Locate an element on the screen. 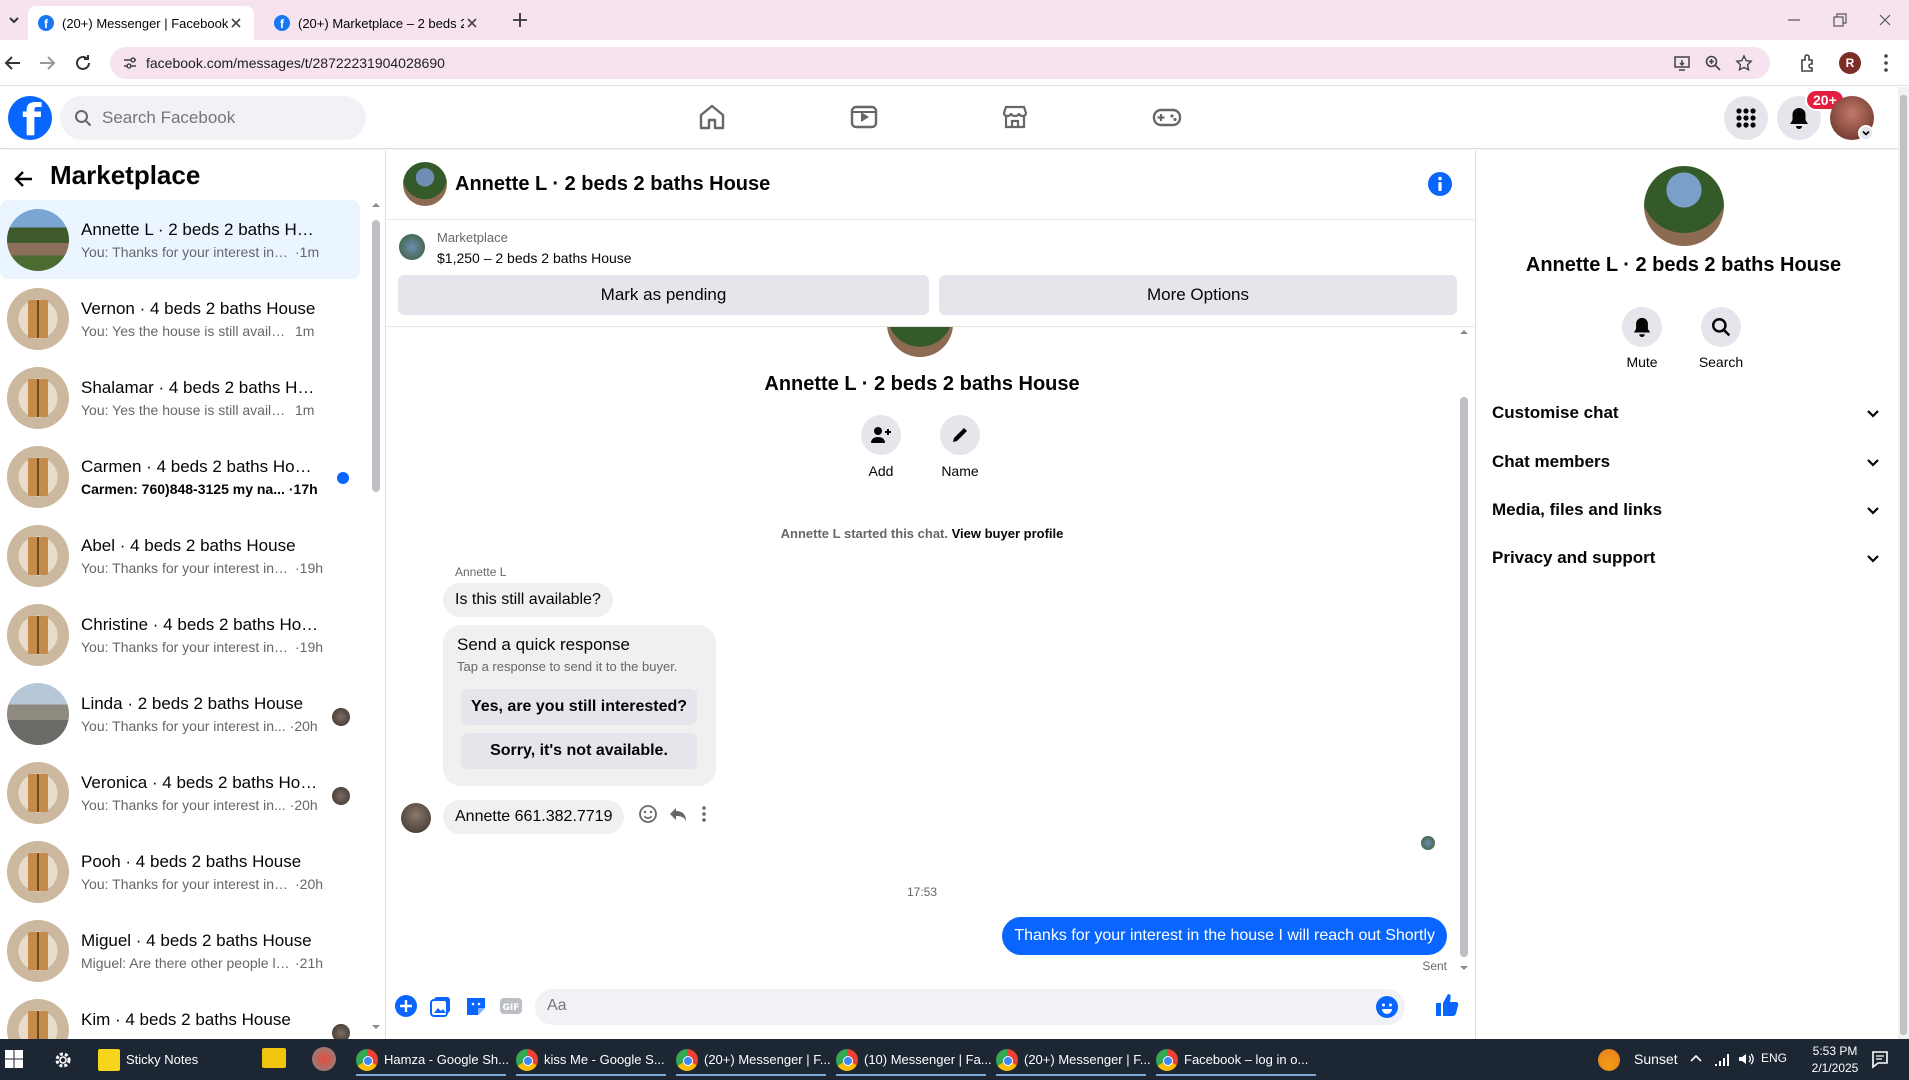  facebook-logo-icon: f is located at coordinates (30, 118).